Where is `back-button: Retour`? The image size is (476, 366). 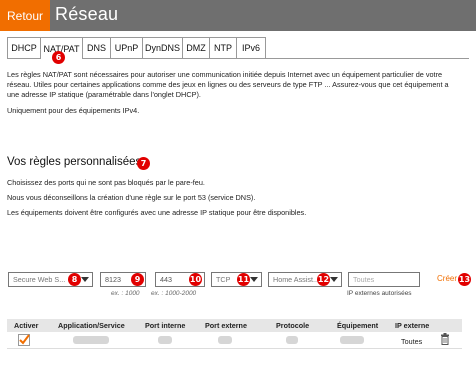
back-button: Retour is located at coordinates (25, 15).